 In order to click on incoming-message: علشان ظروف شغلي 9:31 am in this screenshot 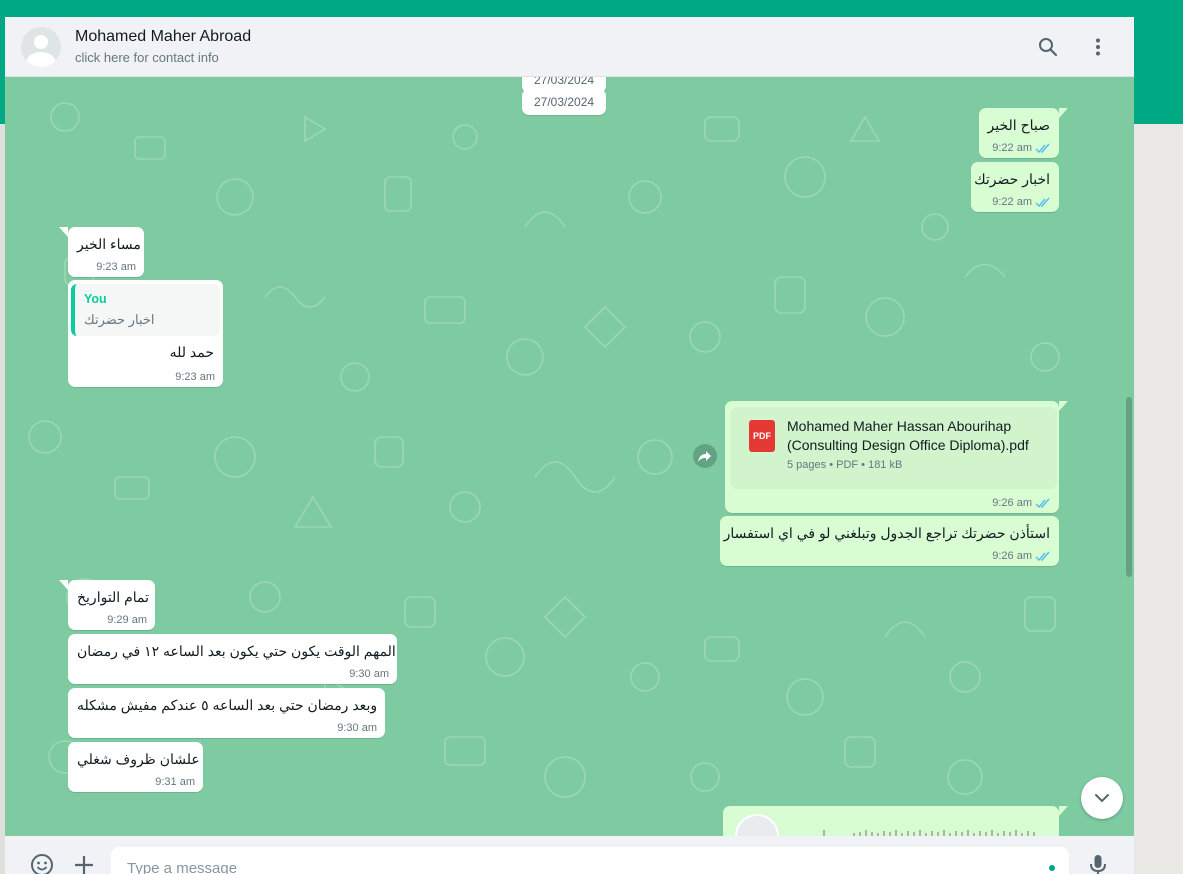, I will do `click(135, 767)`.